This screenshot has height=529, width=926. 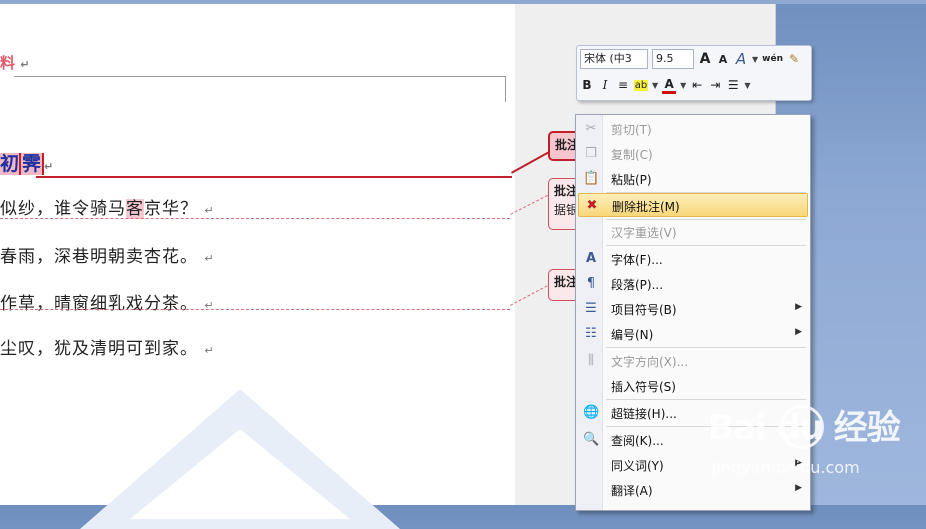 What do you see at coordinates (693, 309) in the screenshot?
I see `menu-item-bullets: ☰ 项目符号(B) ▶` at bounding box center [693, 309].